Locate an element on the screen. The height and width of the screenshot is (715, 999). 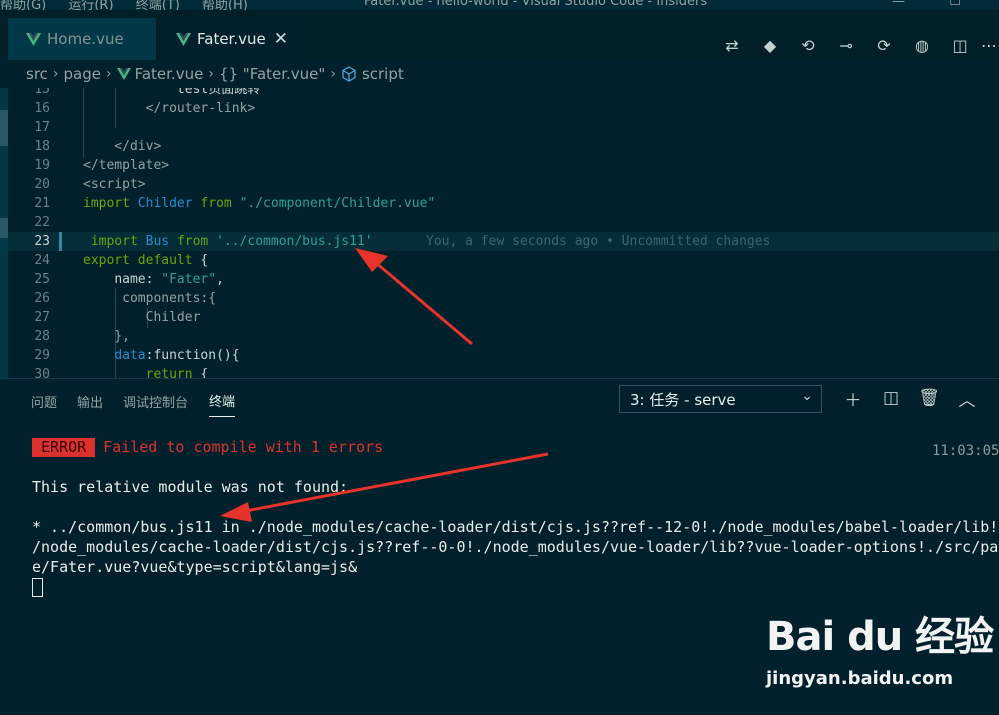
arrow-head-terminal is located at coordinates (236, 512).